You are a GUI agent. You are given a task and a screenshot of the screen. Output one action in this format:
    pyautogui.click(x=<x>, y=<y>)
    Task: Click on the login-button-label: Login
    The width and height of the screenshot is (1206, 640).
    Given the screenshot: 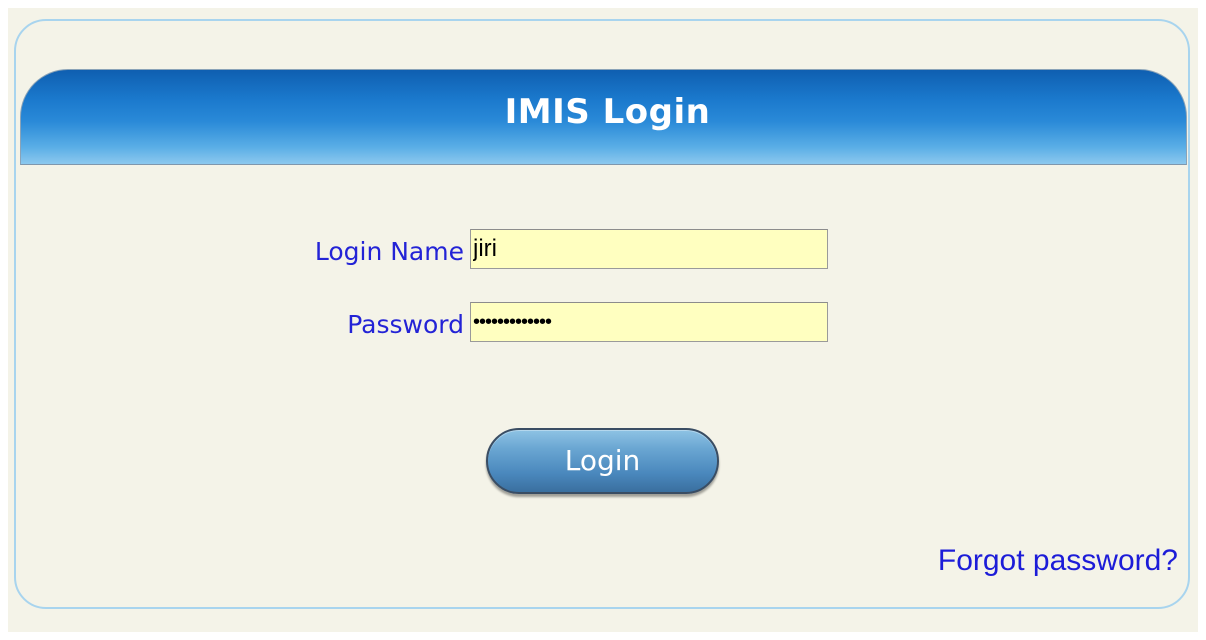 What is the action you would take?
    pyautogui.click(x=602, y=460)
    